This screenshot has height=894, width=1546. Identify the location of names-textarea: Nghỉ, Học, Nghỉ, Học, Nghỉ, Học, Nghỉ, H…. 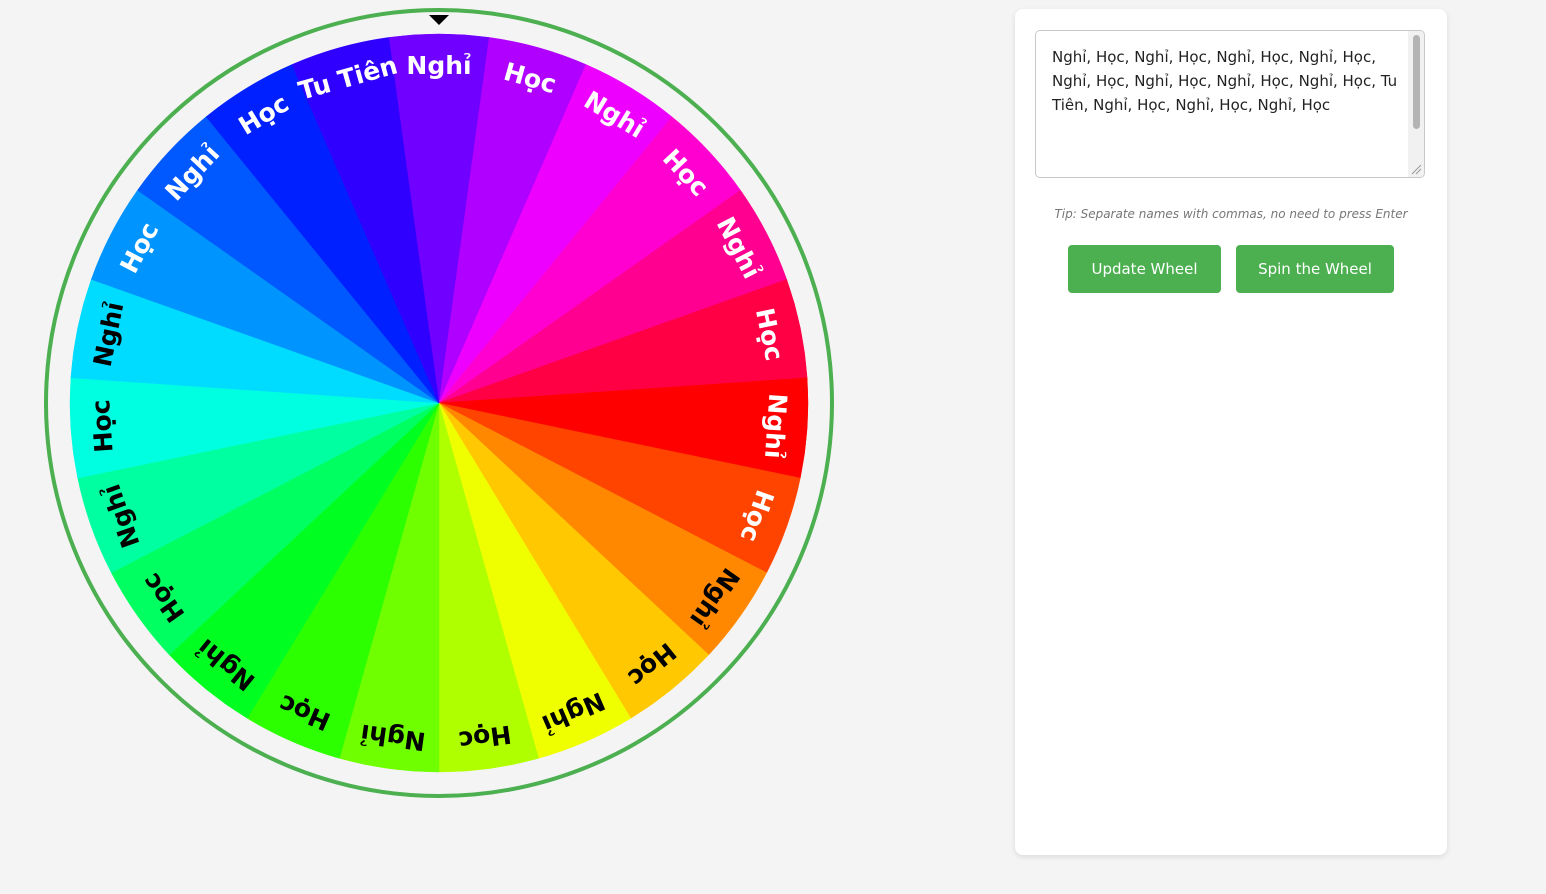
(1230, 104).